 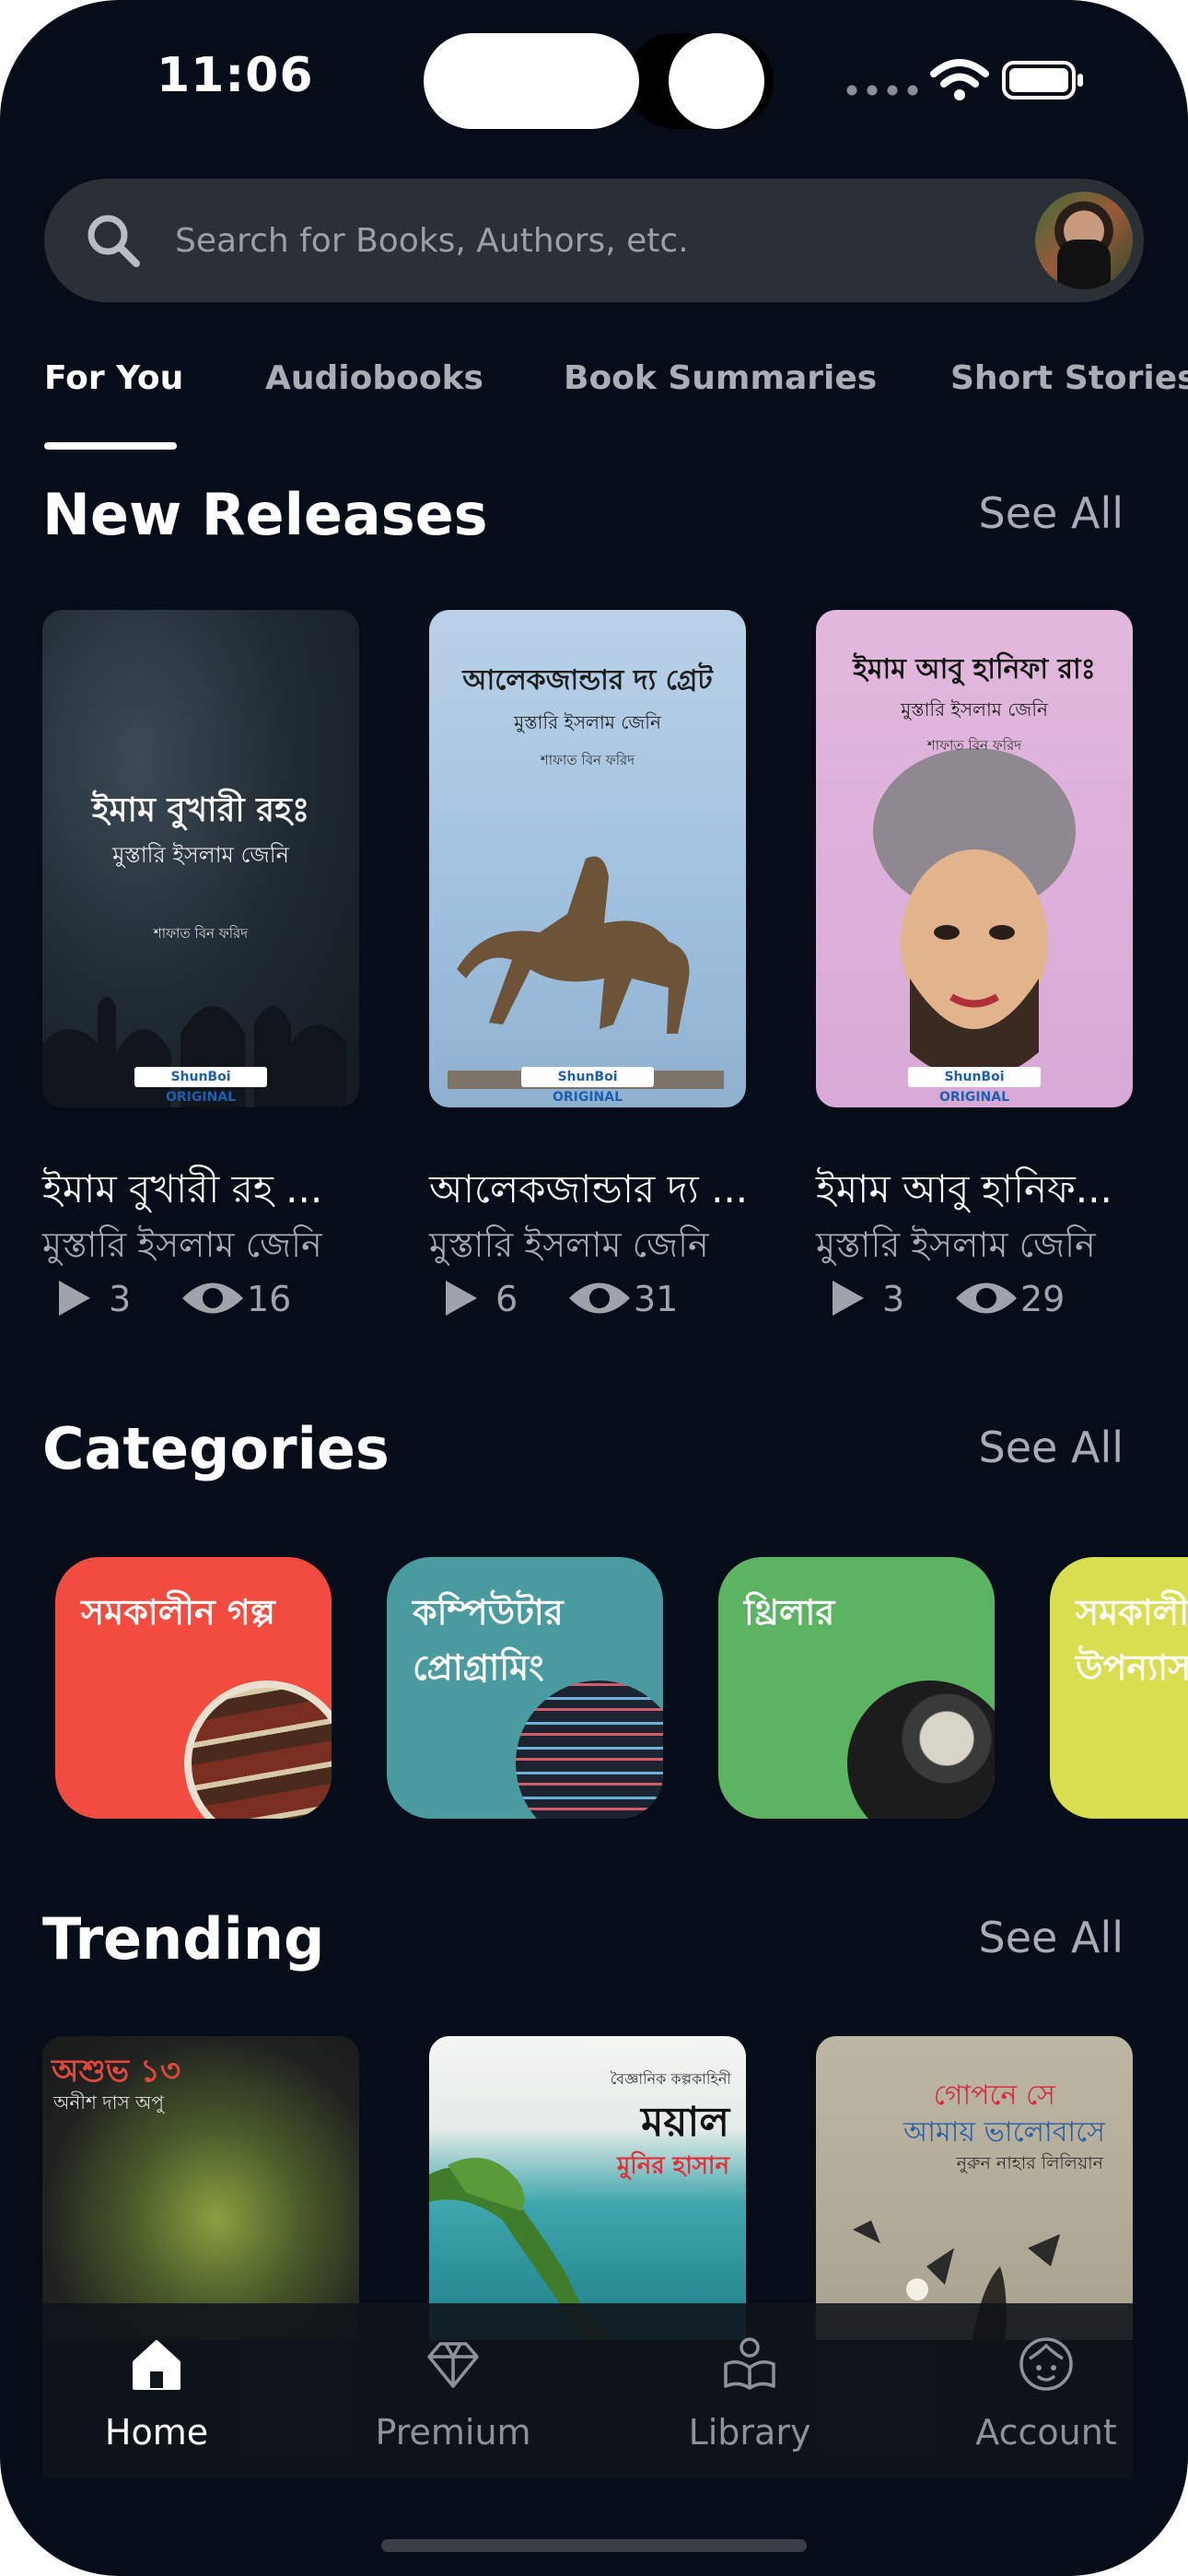 What do you see at coordinates (1043, 1299) in the screenshot?
I see `view-count: 29` at bounding box center [1043, 1299].